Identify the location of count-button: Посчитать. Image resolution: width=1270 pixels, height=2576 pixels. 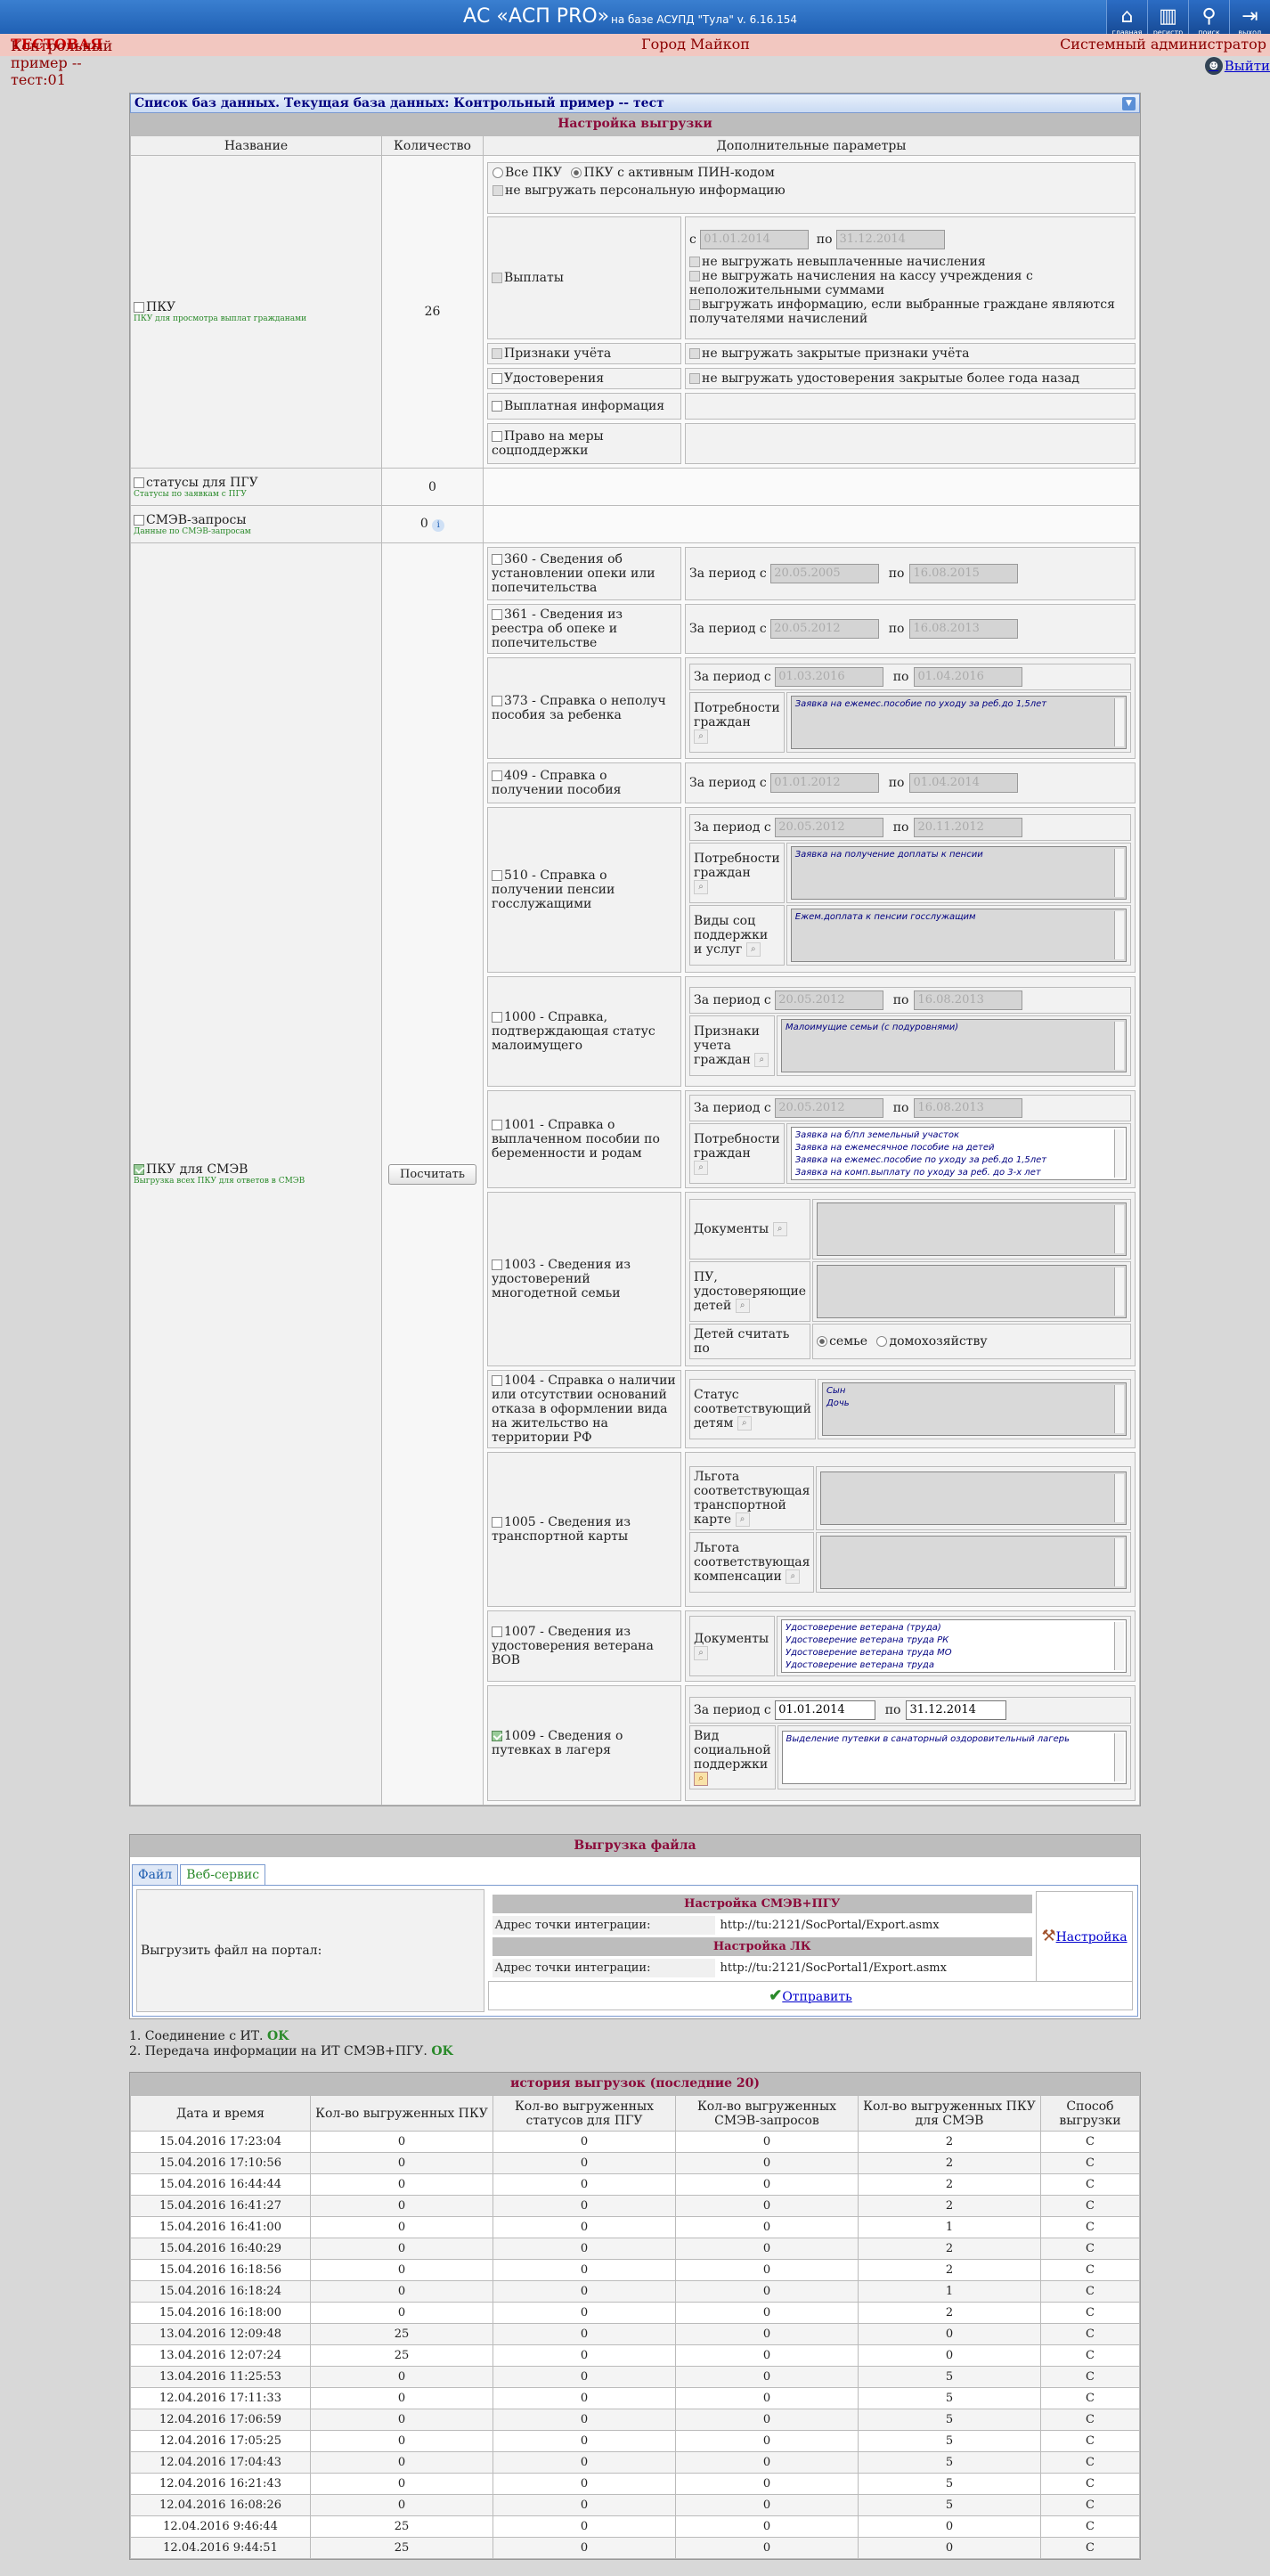
(432, 1174).